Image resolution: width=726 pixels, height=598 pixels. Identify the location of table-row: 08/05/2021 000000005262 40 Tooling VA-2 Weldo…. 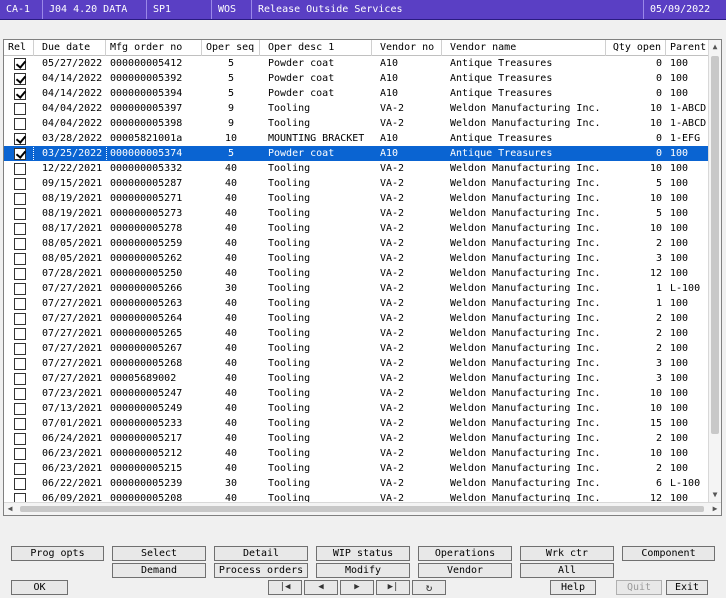
(357, 258).